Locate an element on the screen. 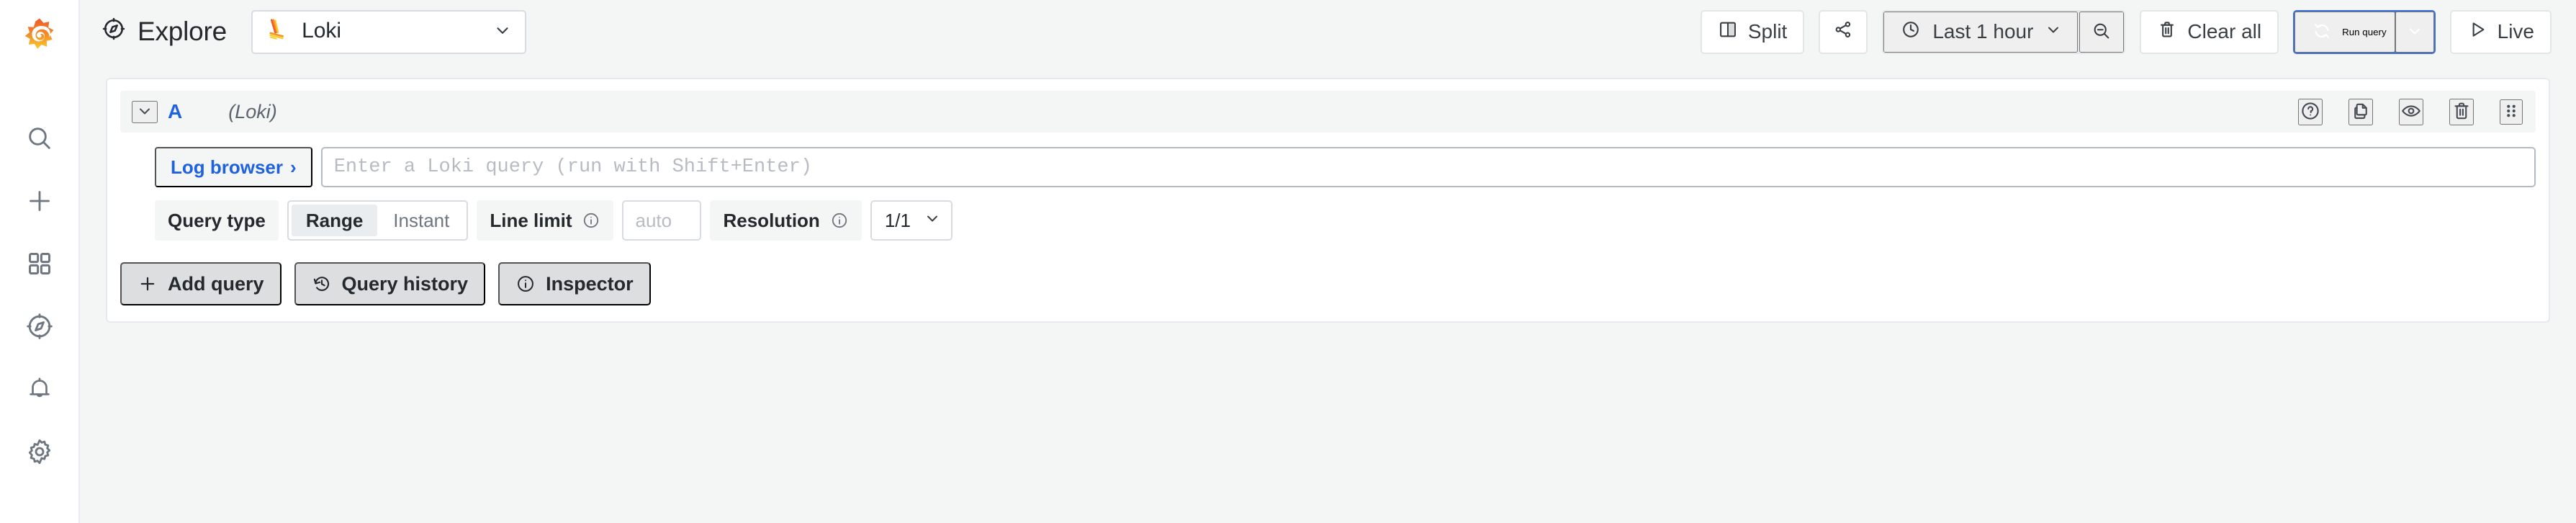 This screenshot has width=2576, height=523. split-panes-icon is located at coordinates (1728, 32).